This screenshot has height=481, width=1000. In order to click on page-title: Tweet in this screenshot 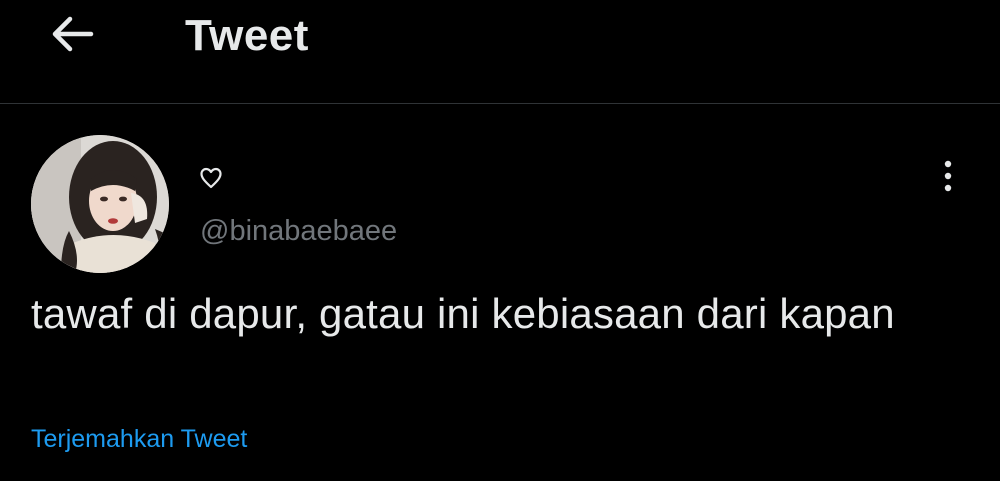, I will do `click(247, 35)`.